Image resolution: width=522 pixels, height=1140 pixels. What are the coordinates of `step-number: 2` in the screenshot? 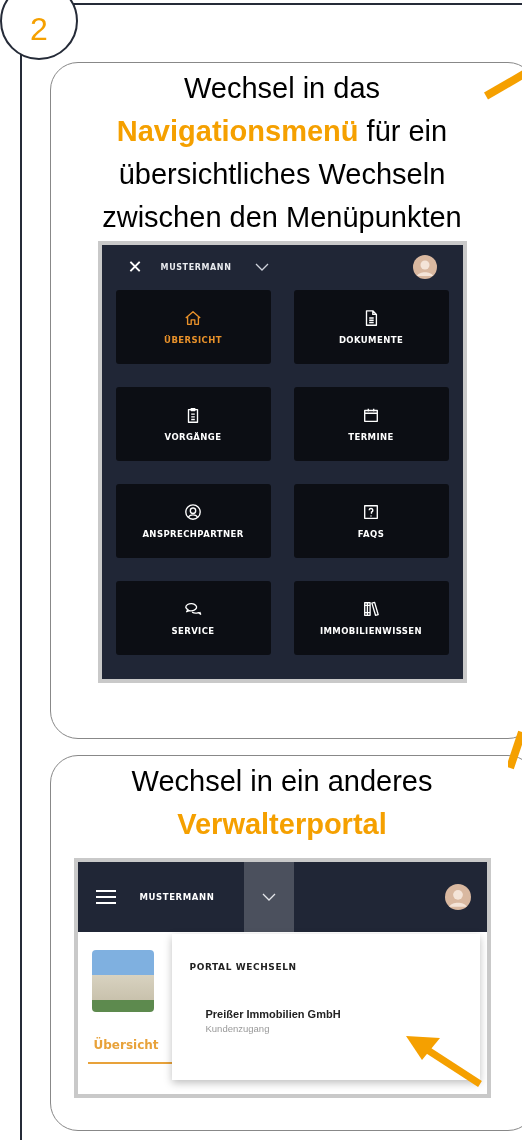 It's located at (39, 30).